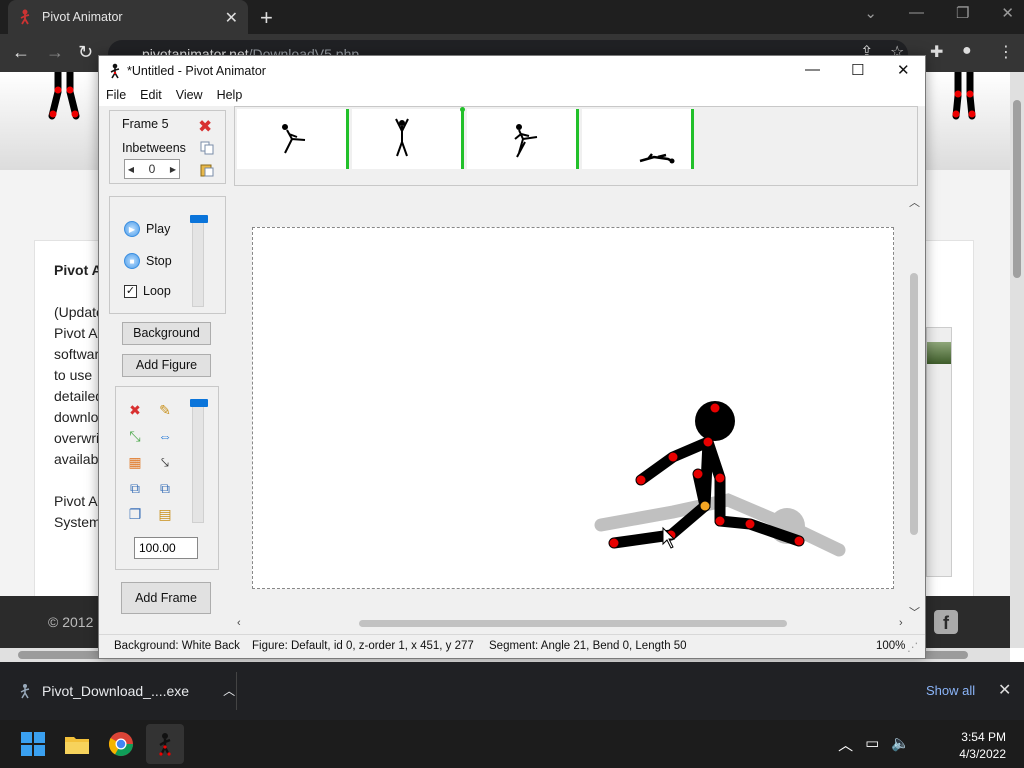  What do you see at coordinates (512, 691) in the screenshot?
I see `download-bar: Pivot_Download_....exe ︿ Show all ✕` at bounding box center [512, 691].